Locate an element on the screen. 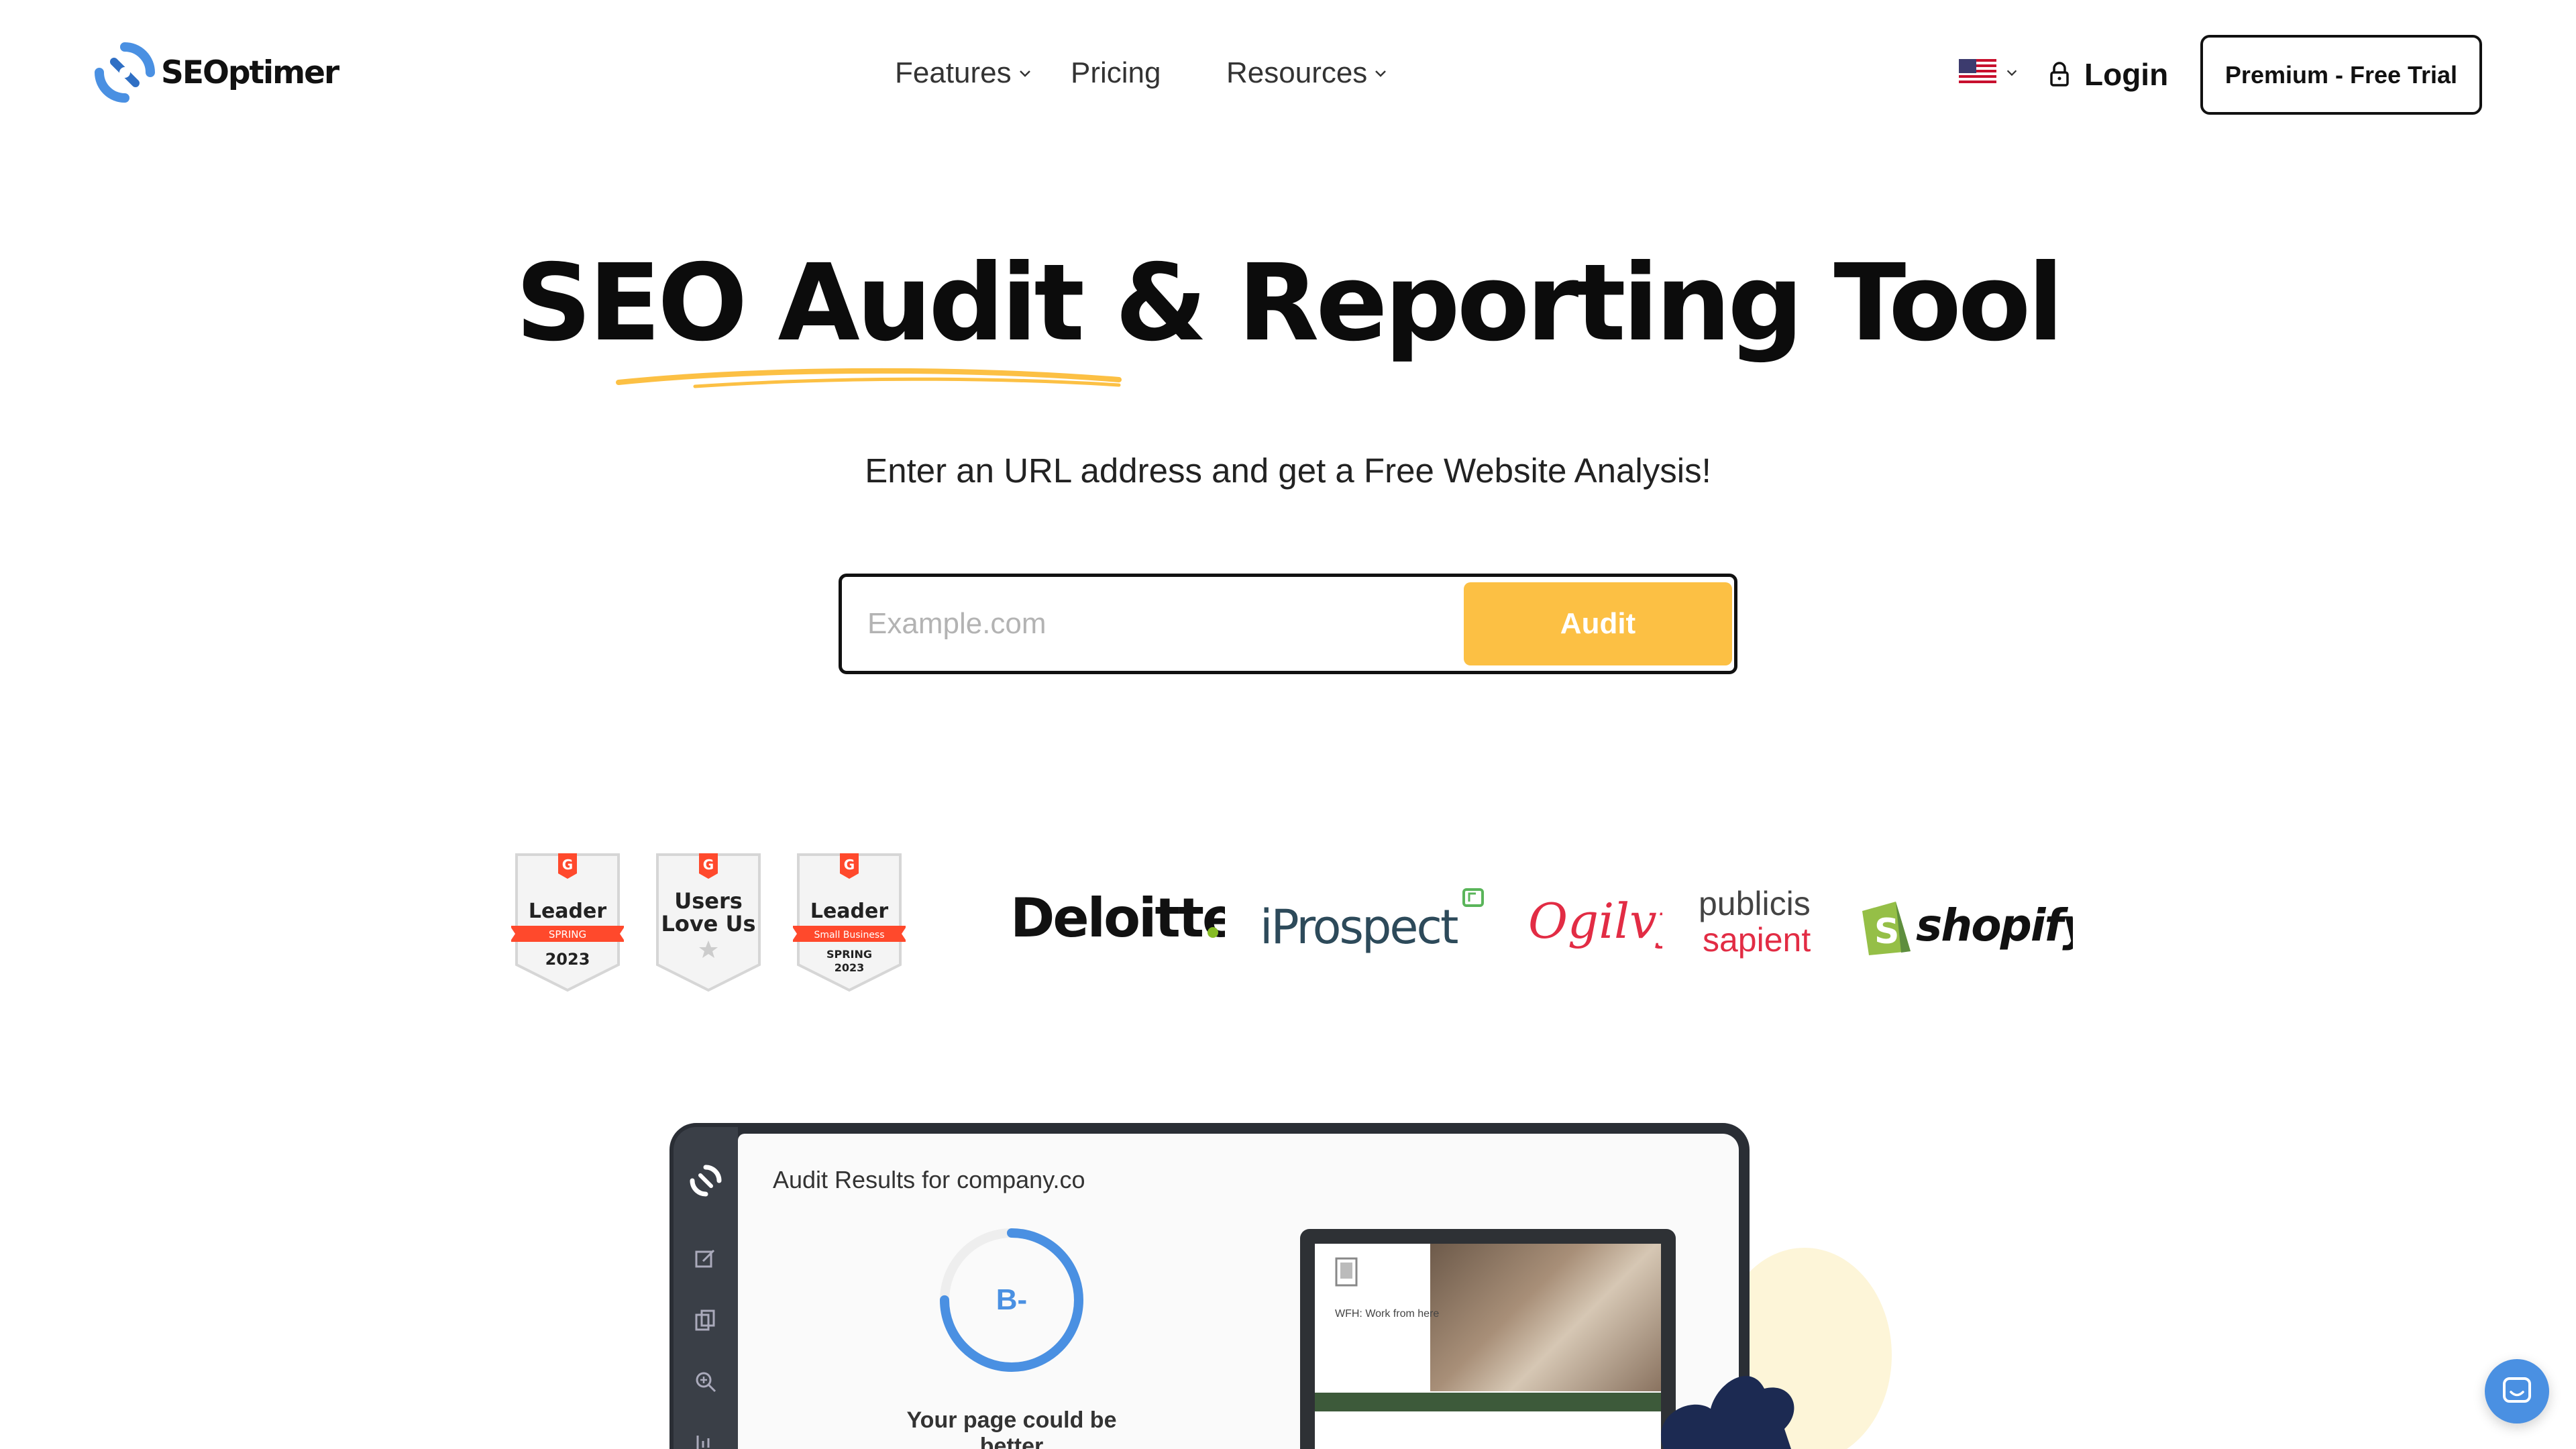  nav-resources-label: Resources is located at coordinates (1297, 72).